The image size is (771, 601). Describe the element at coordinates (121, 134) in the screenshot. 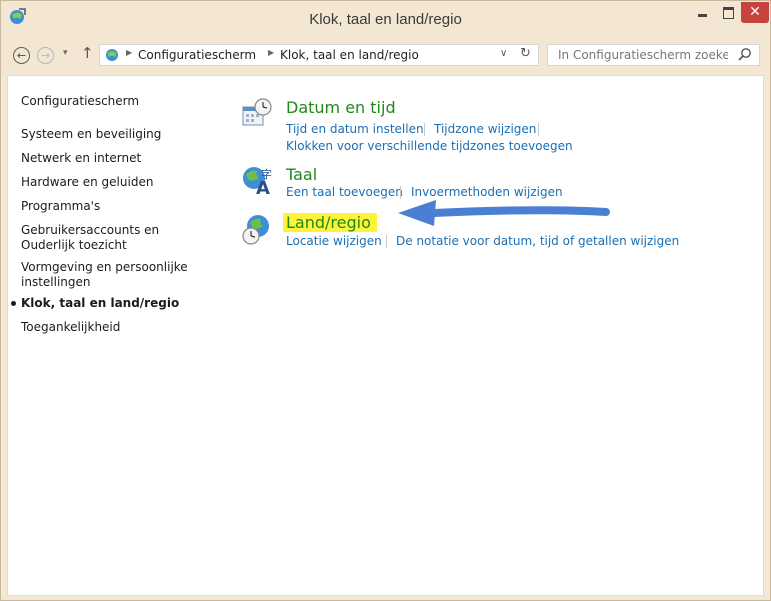

I see `sidebar-item-system-security: Systeem en beveiliging` at that location.